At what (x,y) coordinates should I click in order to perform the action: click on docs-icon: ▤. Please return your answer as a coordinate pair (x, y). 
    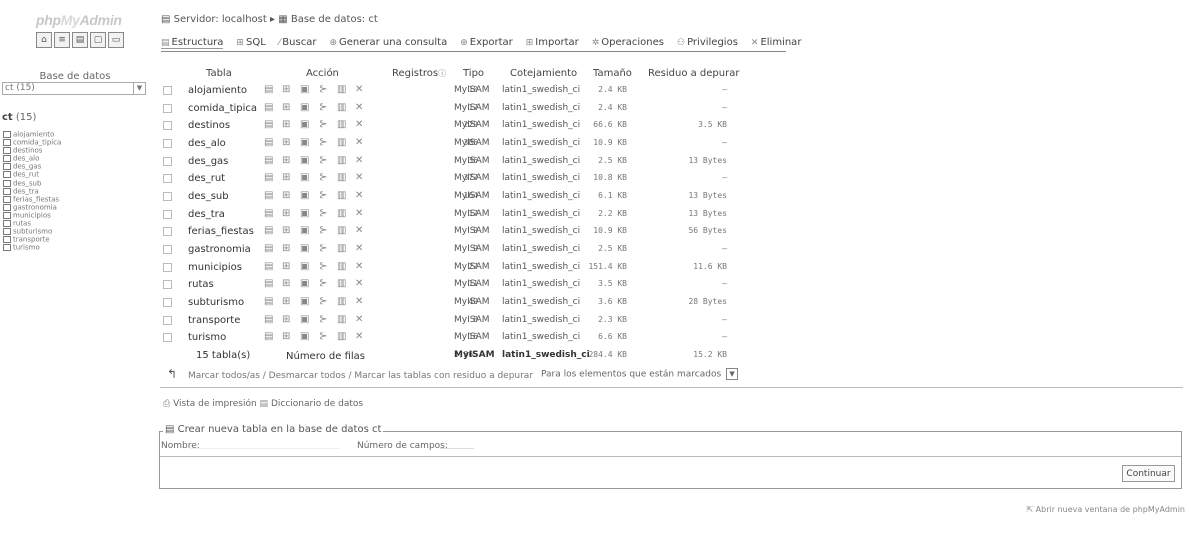
    Looking at the image, I should click on (80, 40).